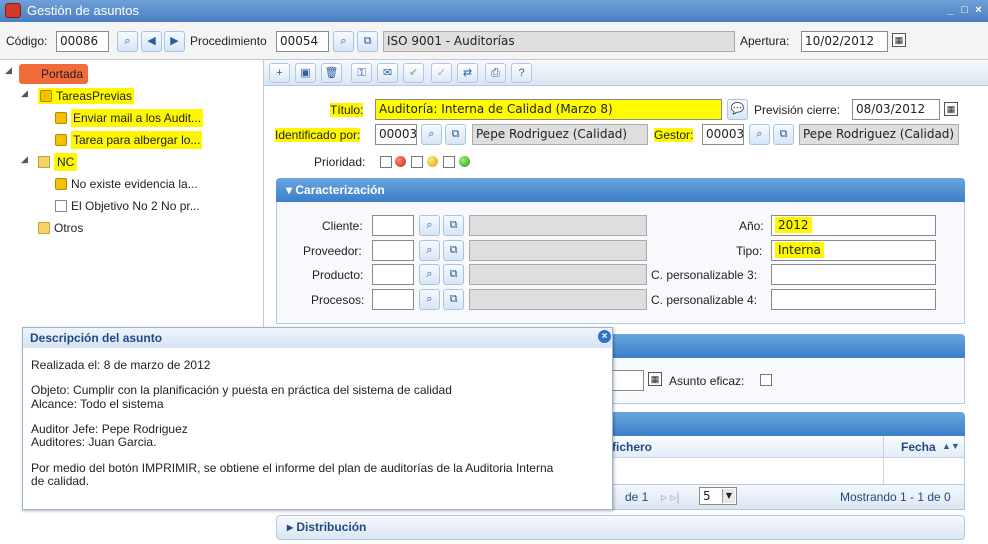 The width and height of the screenshot is (988, 544). What do you see at coordinates (548, 109) in the screenshot?
I see `titulo-field: Auditoría: Interna de Calidad (Marzo 8)` at bounding box center [548, 109].